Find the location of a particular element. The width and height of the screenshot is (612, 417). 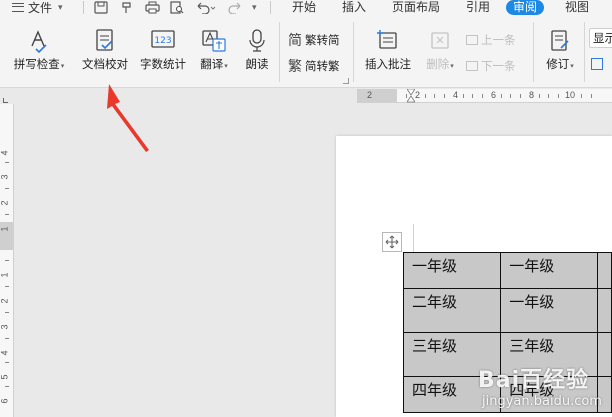

comment-icon is located at coordinates (387, 39).